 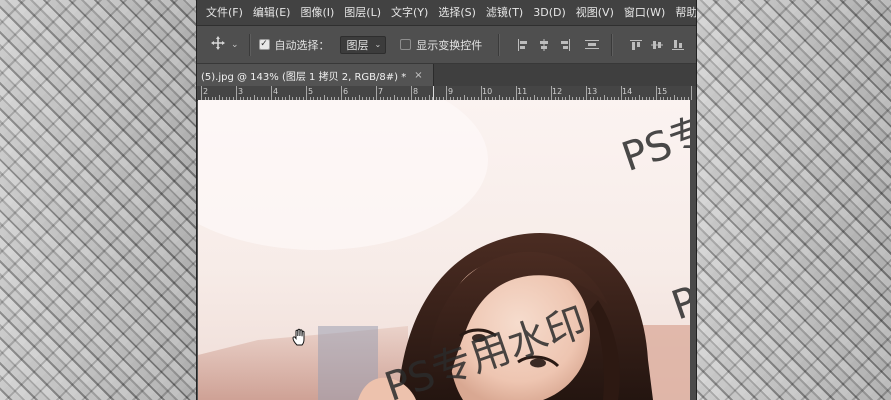 What do you see at coordinates (504, 13) in the screenshot?
I see `menu-filter: 滤镜(T)` at bounding box center [504, 13].